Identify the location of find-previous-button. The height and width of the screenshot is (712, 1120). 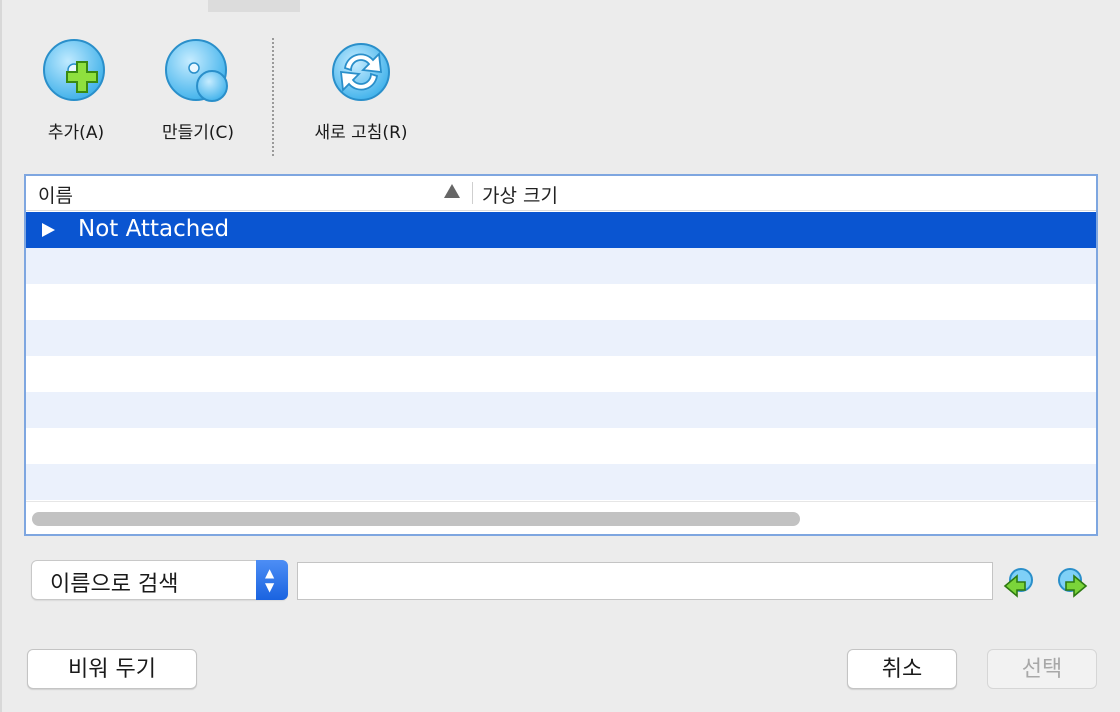
(1019, 582).